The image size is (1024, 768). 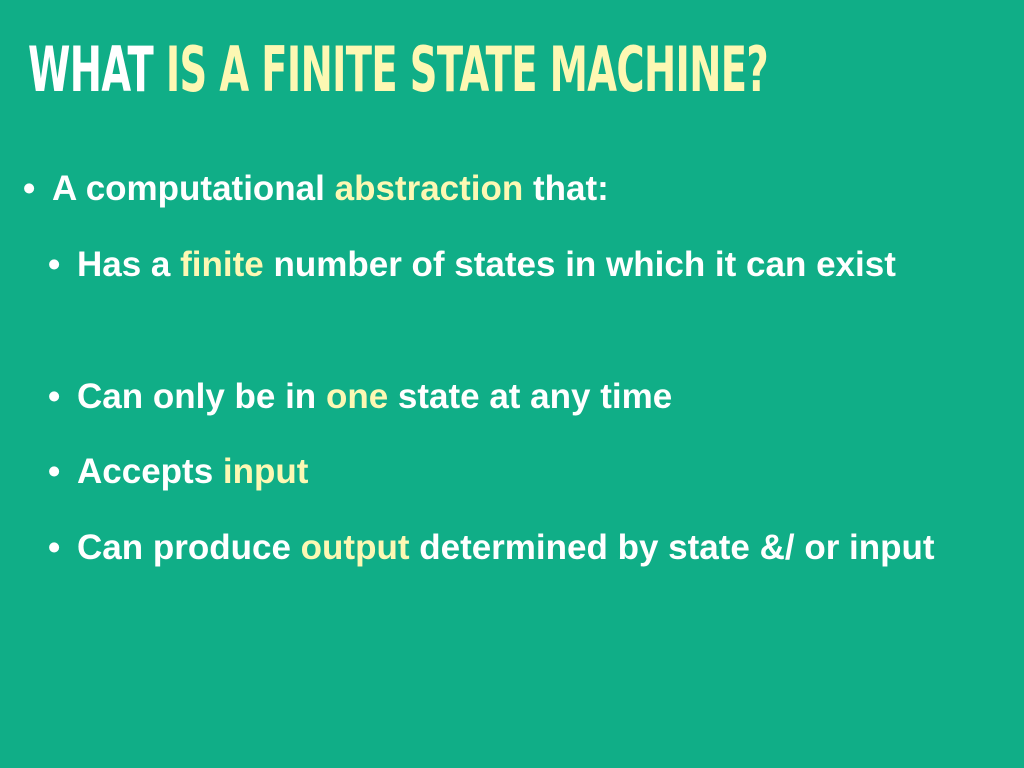 I want to click on bullet-highlight: one, so click(x=357, y=396).